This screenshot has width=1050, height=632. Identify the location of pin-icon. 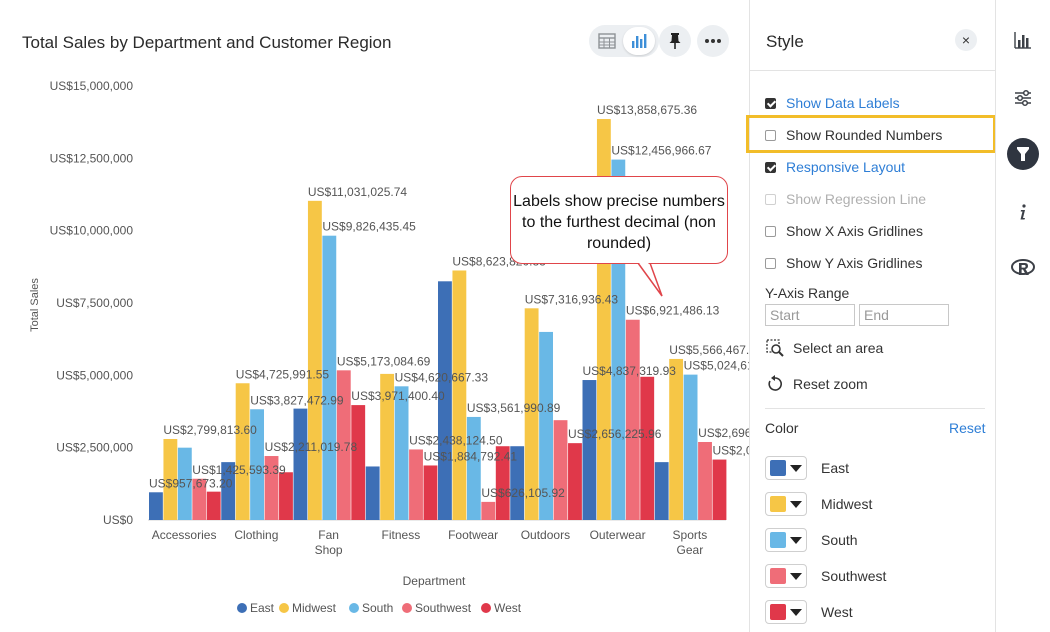
(675, 41).